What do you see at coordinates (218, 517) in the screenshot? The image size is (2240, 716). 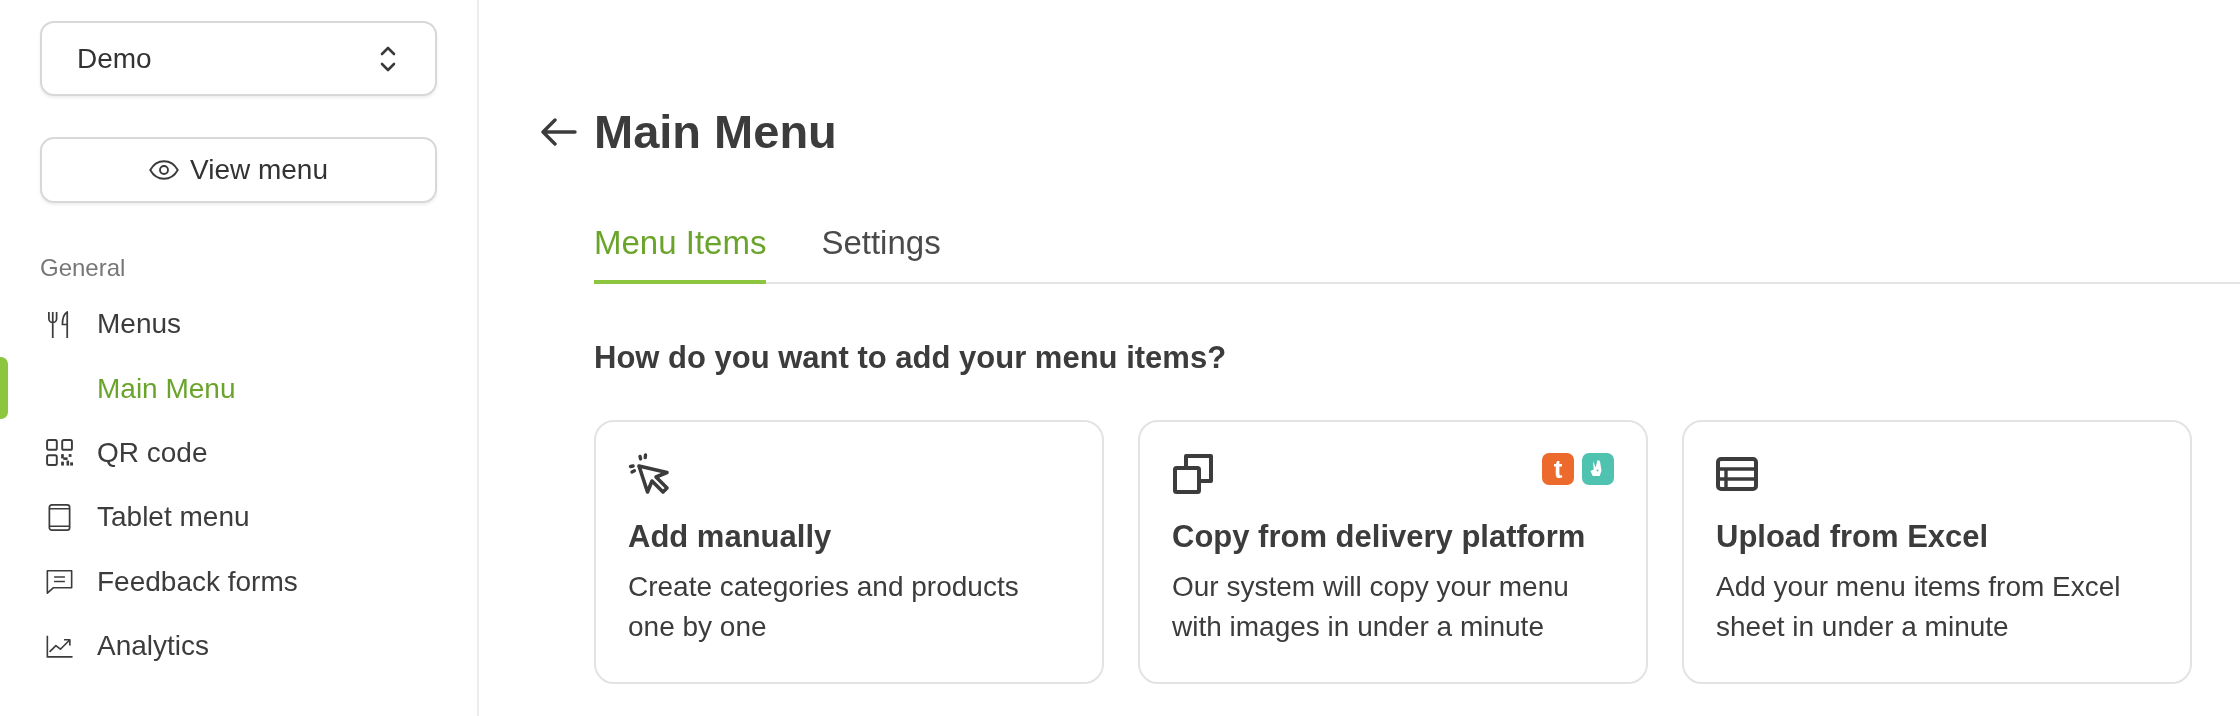 I see `nav-item: Tablet menu` at bounding box center [218, 517].